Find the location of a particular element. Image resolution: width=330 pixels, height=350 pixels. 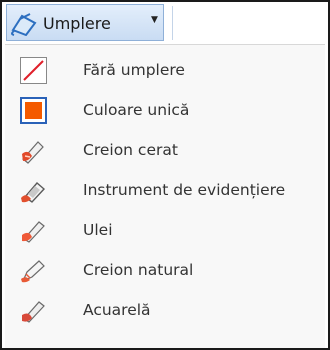

natural-pencil-icon is located at coordinates (33, 271).